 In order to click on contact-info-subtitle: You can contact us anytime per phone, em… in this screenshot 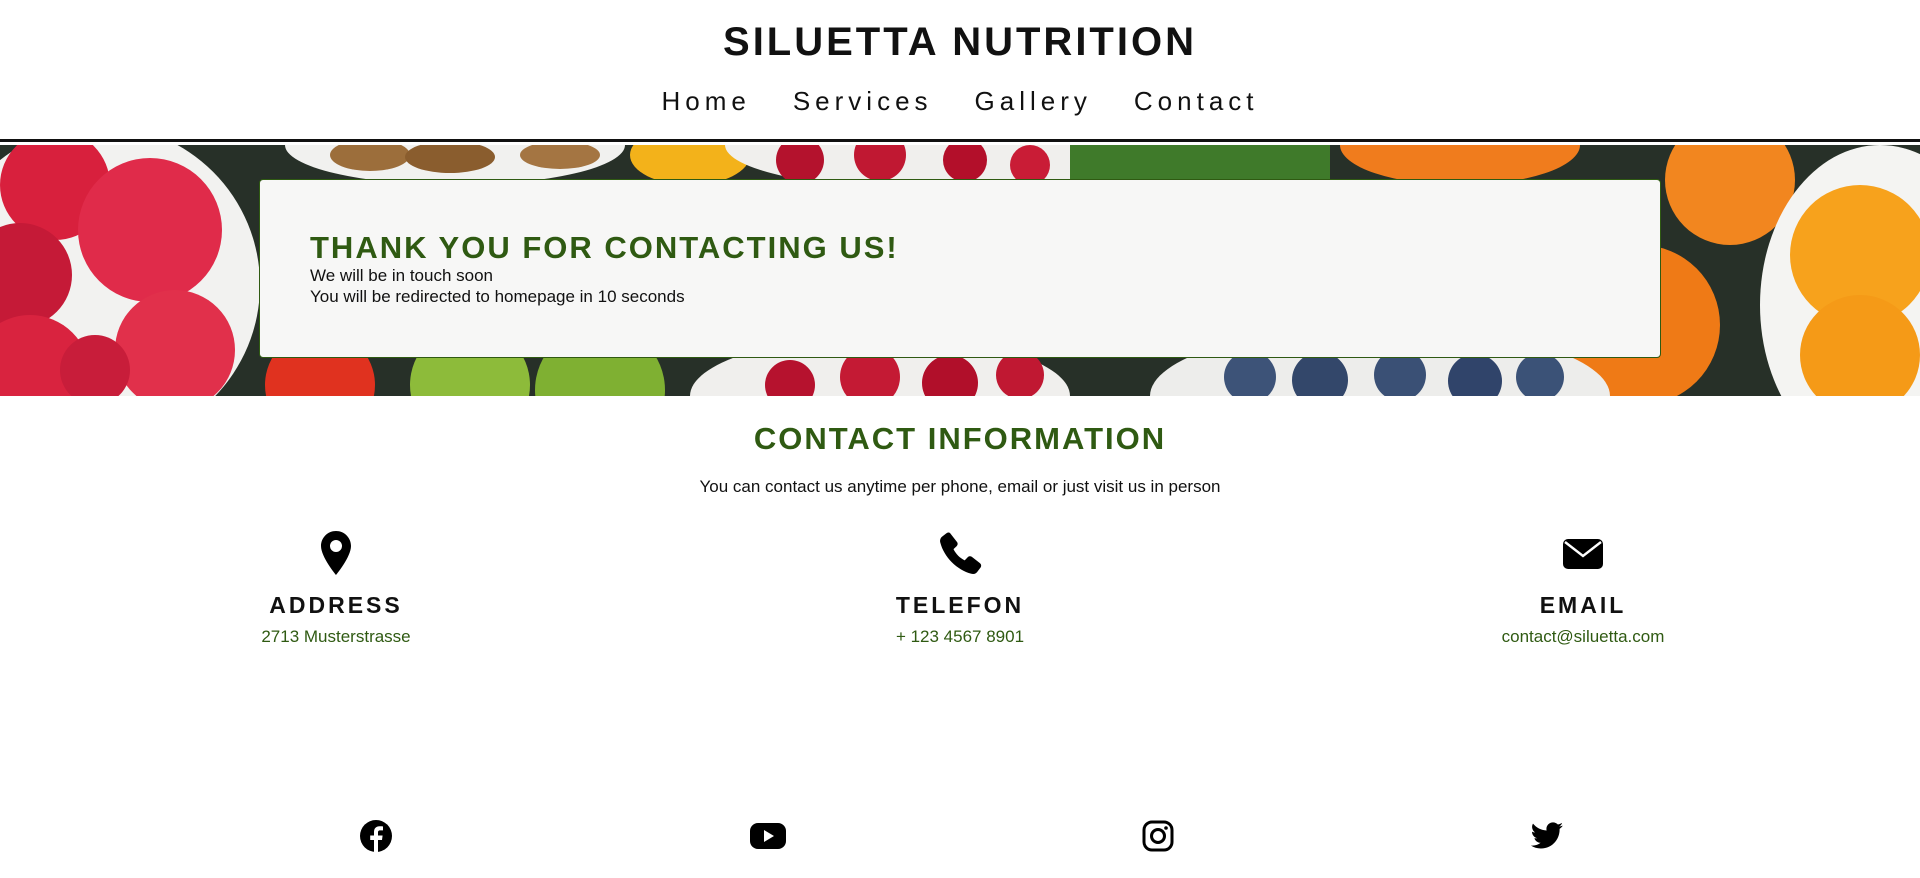, I will do `click(960, 486)`.